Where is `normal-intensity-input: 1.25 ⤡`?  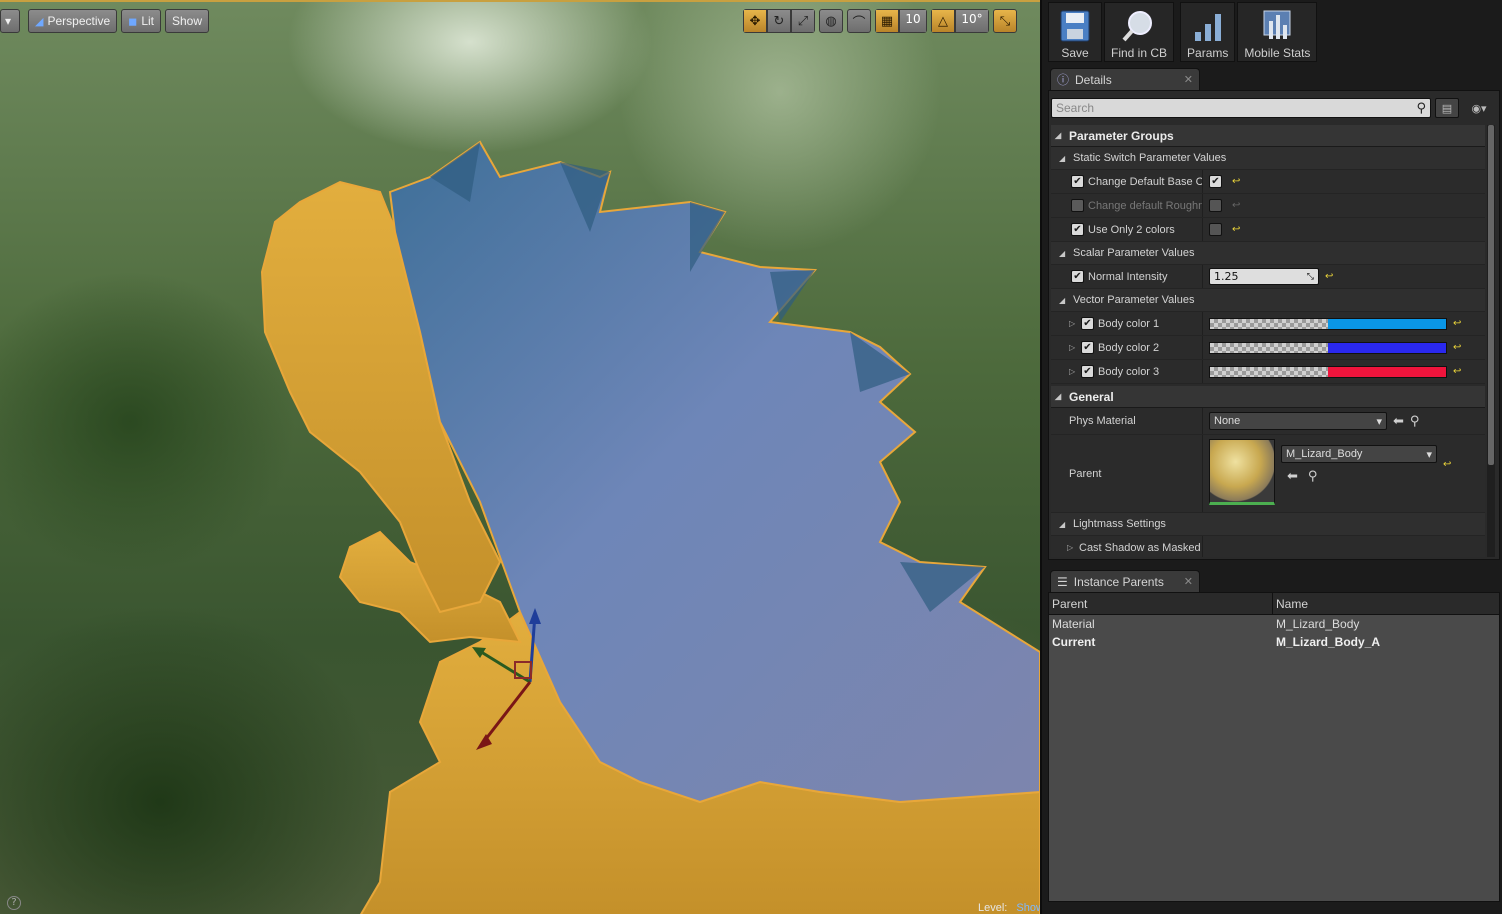 normal-intensity-input: 1.25 ⤡ is located at coordinates (1264, 276).